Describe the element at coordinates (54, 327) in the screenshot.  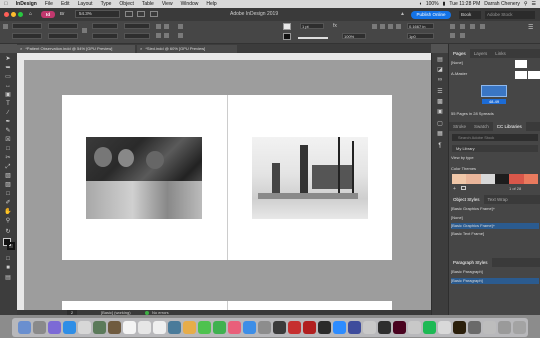
I see `launchpad-icon` at that location.